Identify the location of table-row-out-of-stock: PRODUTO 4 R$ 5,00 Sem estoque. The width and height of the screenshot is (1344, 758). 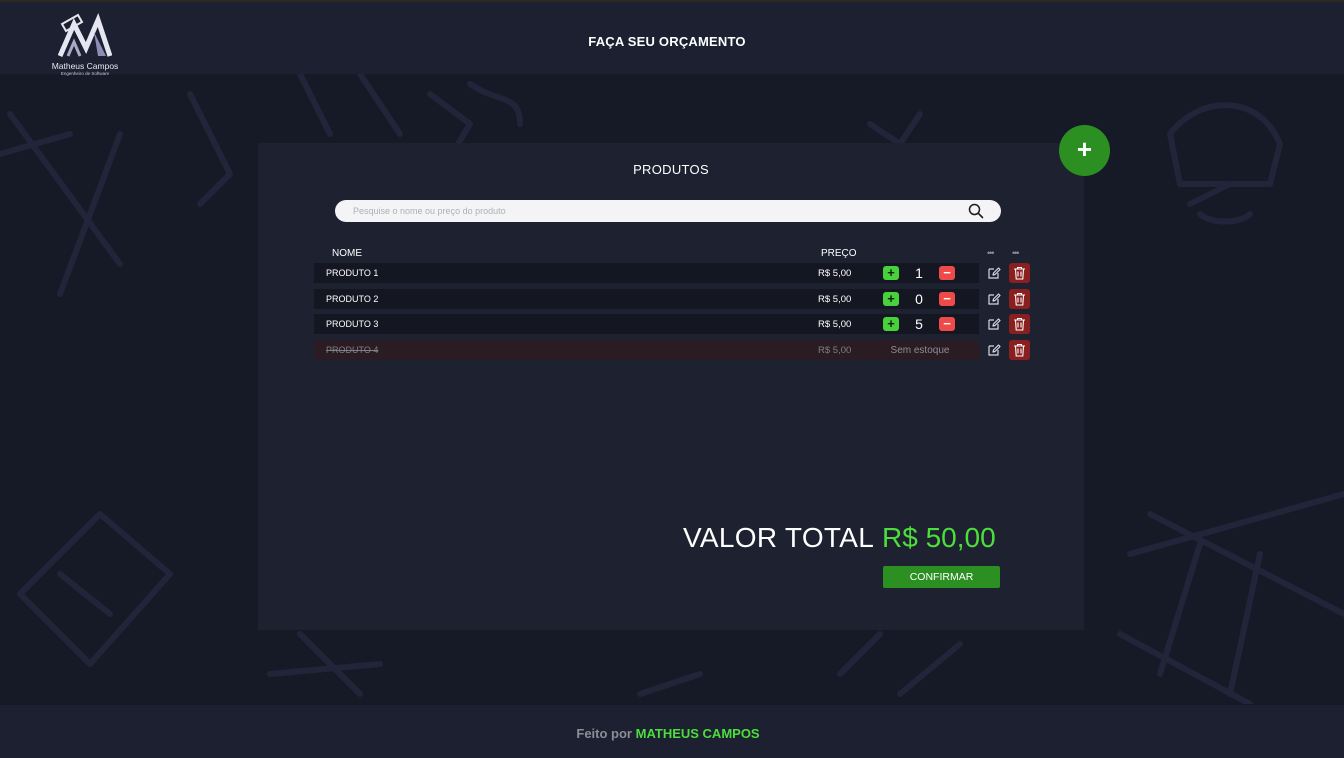
(646, 350).